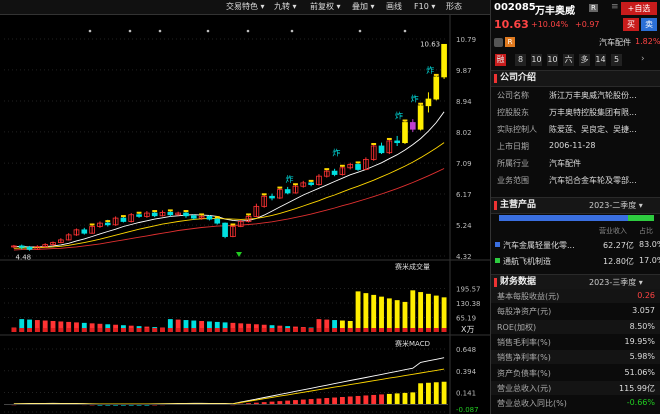 The height and width of the screenshot is (414, 660). I want to click on finance-value: 5.98%, so click(642, 357).